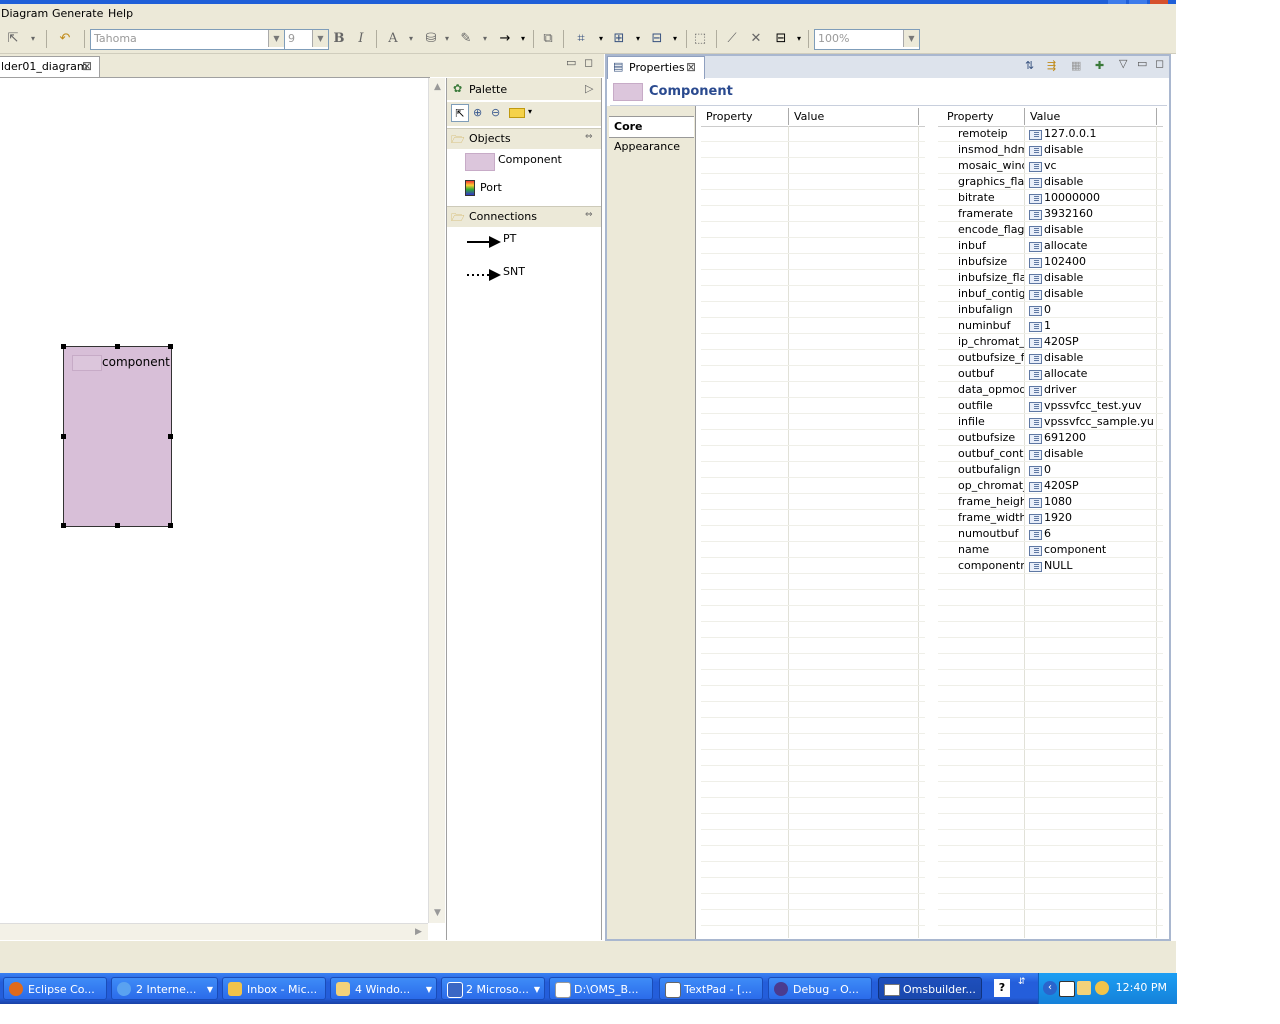 The height and width of the screenshot is (1024, 1280). Describe the element at coordinates (339, 39) in the screenshot. I see `bold-button: B` at that location.